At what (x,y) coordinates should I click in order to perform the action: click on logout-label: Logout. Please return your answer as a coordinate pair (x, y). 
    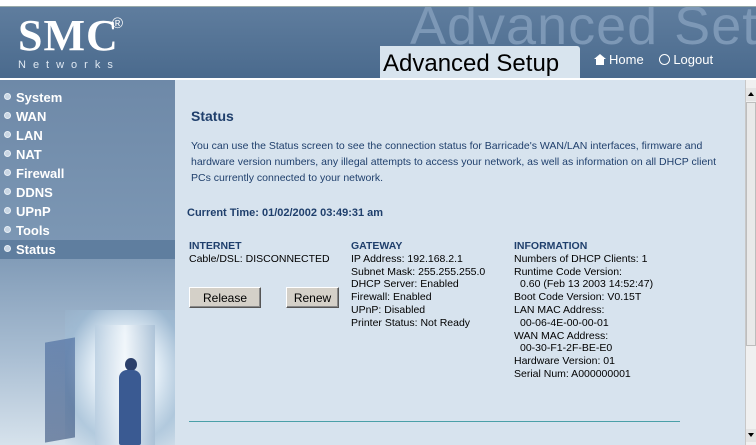
    Looking at the image, I should click on (693, 59).